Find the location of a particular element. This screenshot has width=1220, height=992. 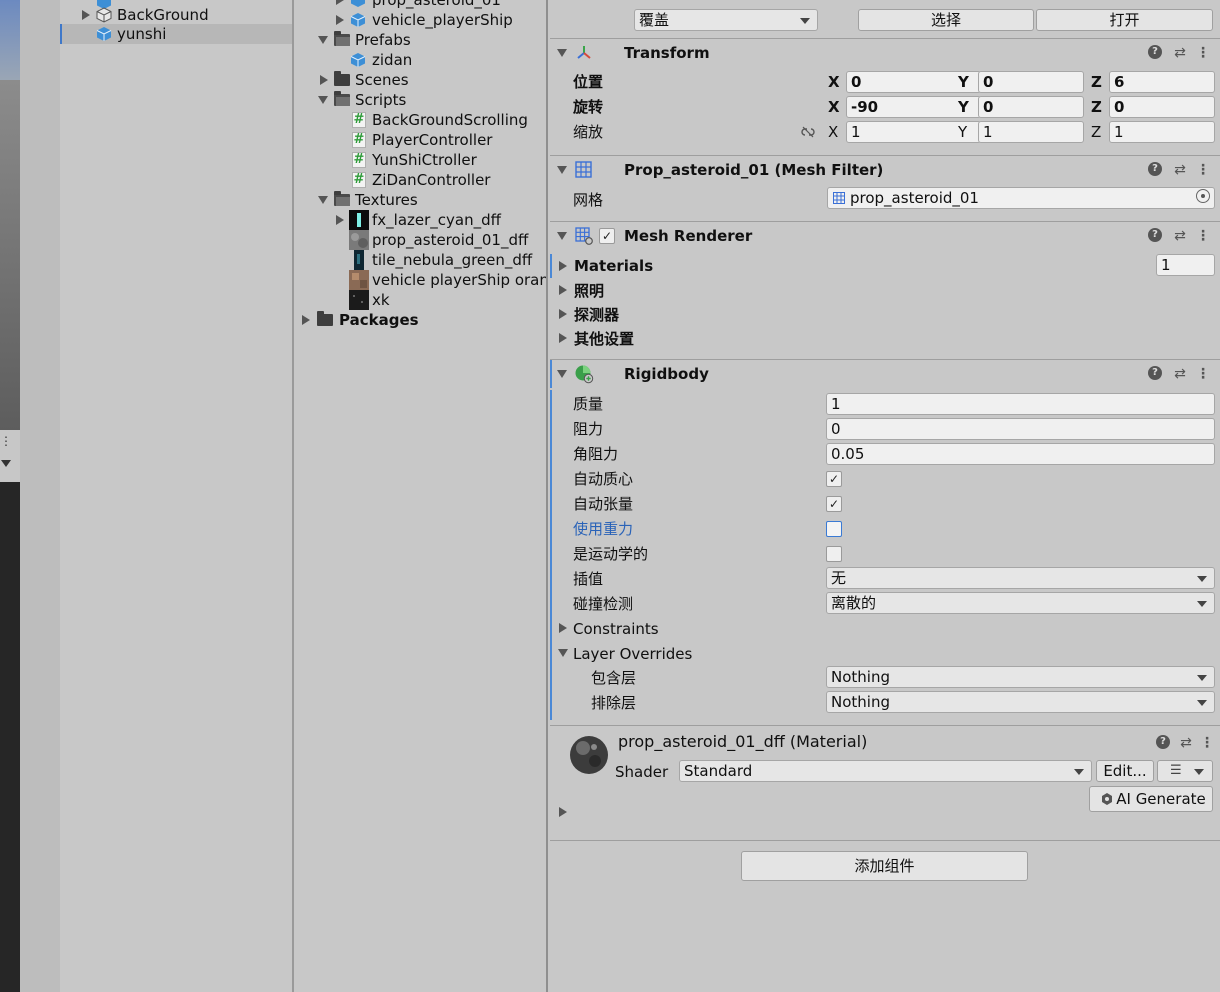

constrain-proportions-icon is located at coordinates (808, 132).